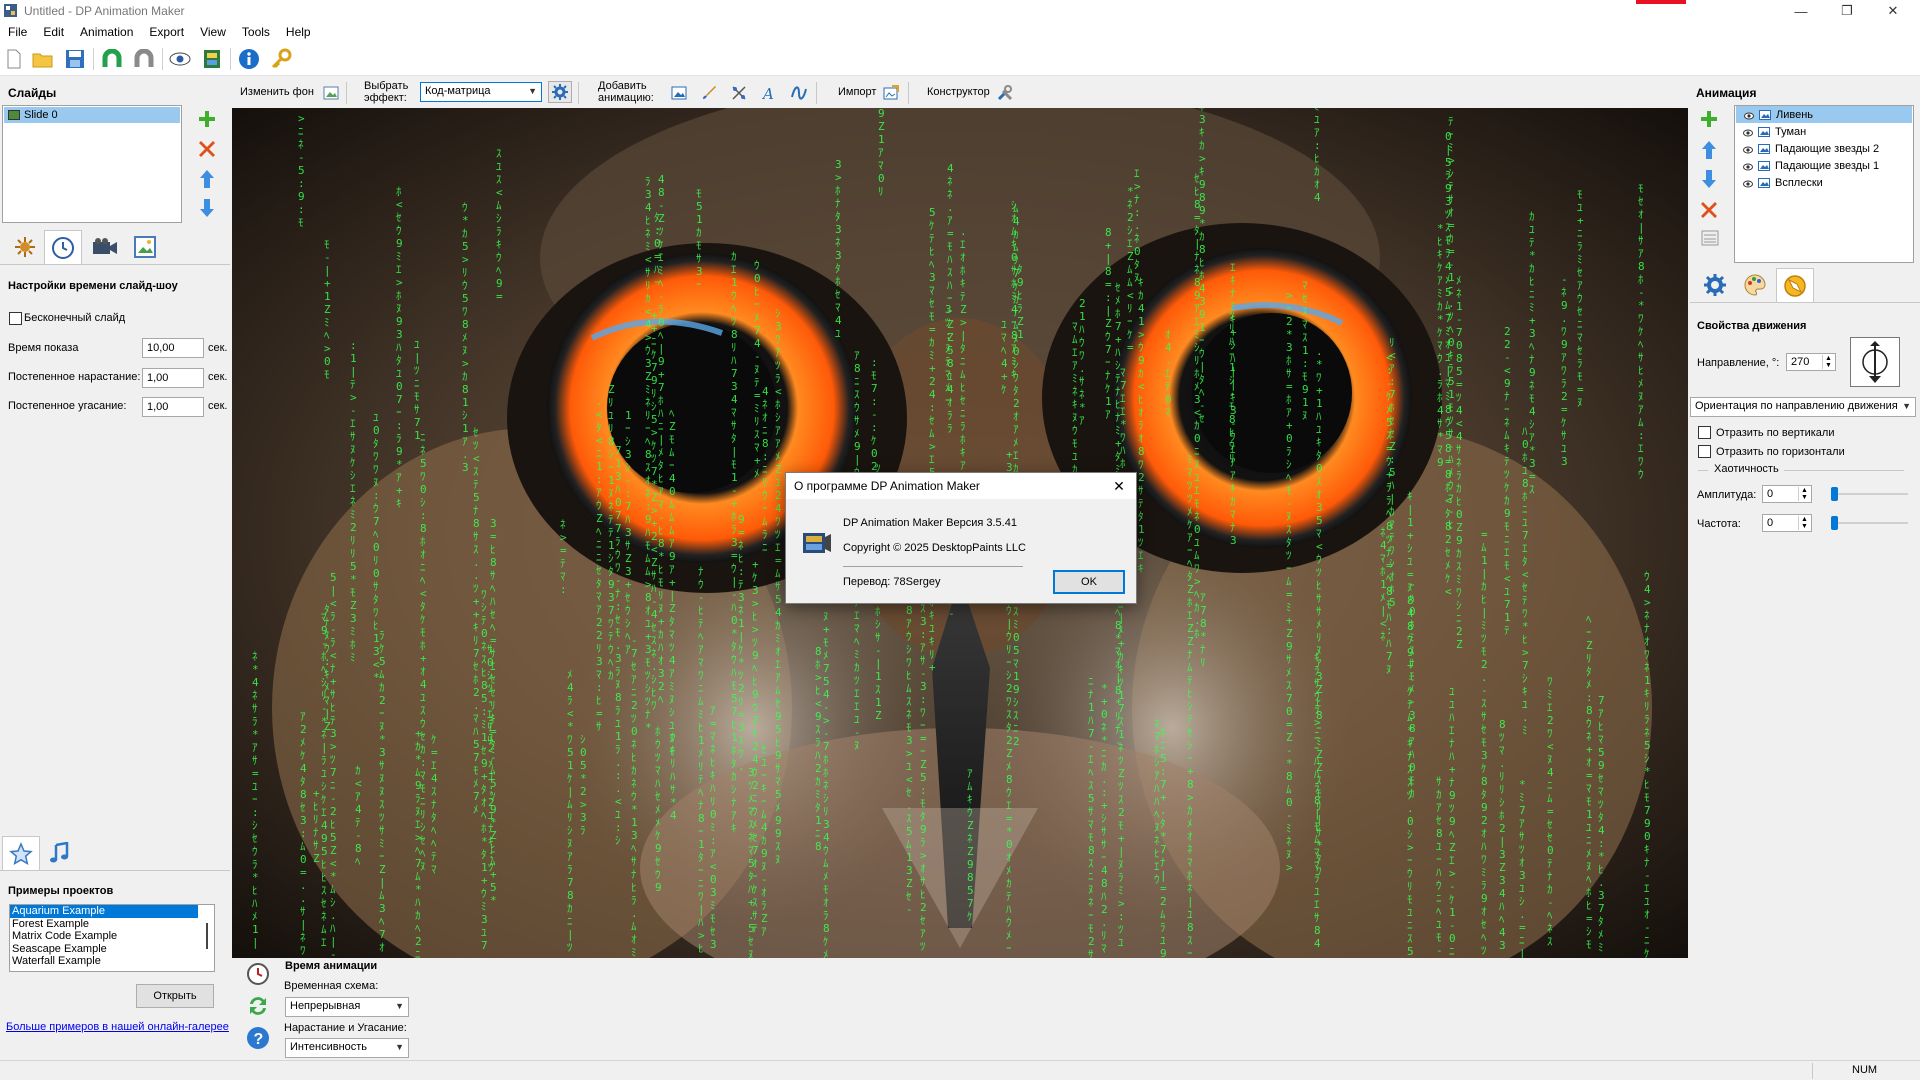 The image size is (1920, 1080). Describe the element at coordinates (104, 911) in the screenshot. I see `example-item: Aquarium Example` at that location.